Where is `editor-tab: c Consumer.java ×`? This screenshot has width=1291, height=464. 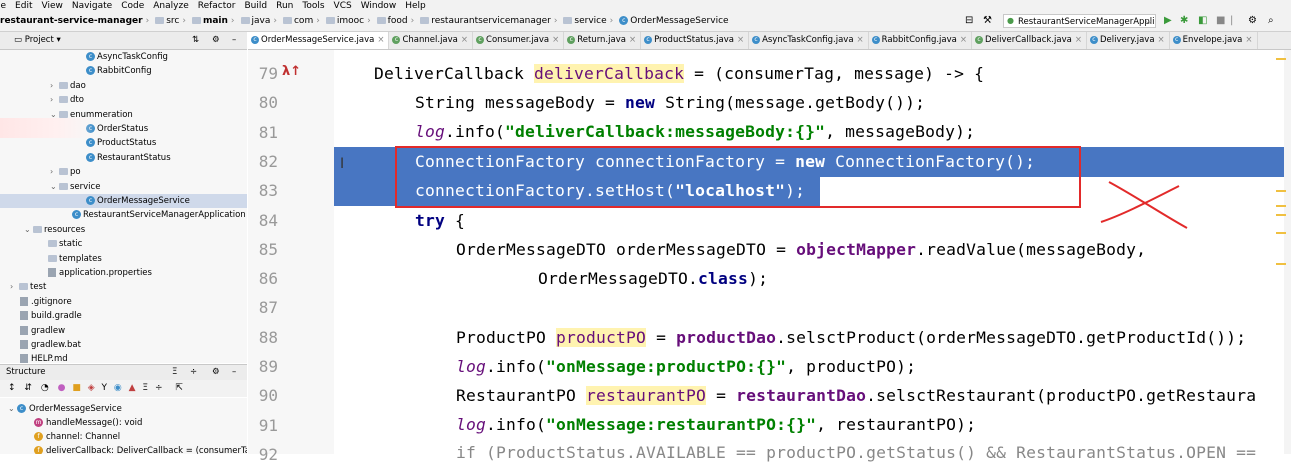 editor-tab: c Consumer.java × is located at coordinates (519, 40).